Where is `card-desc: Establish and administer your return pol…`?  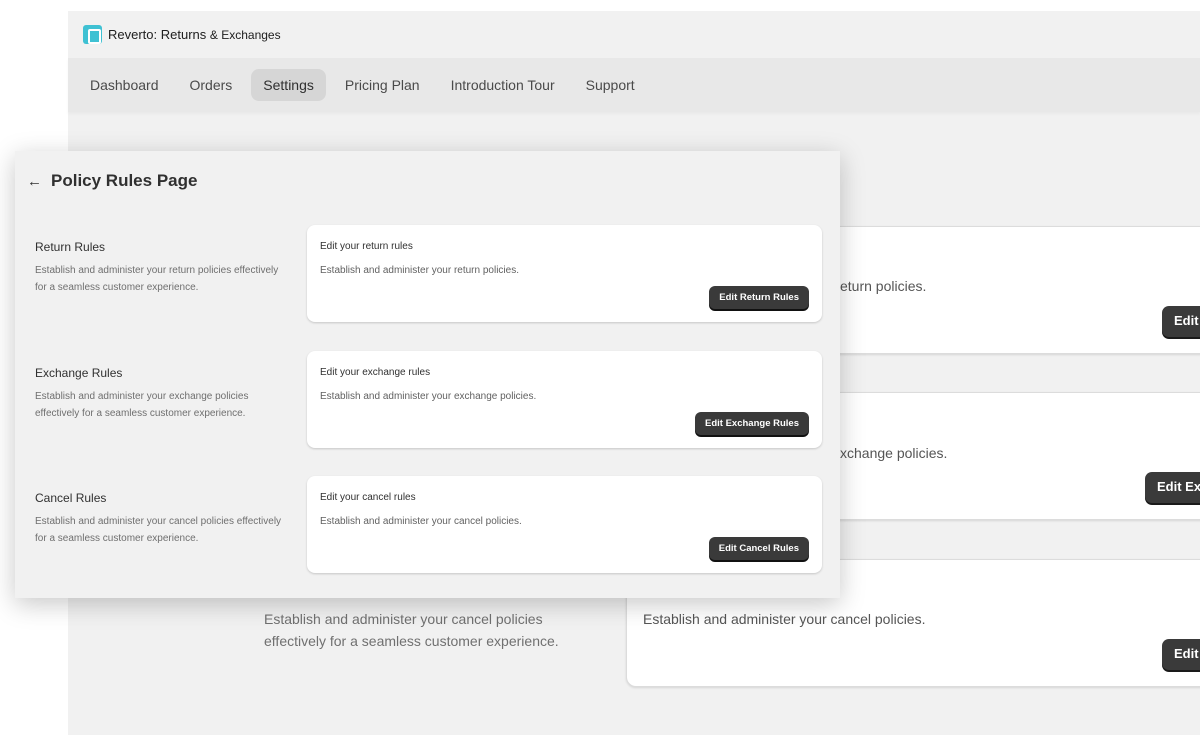
card-desc: Establish and administer your return pol… is located at coordinates (419, 270).